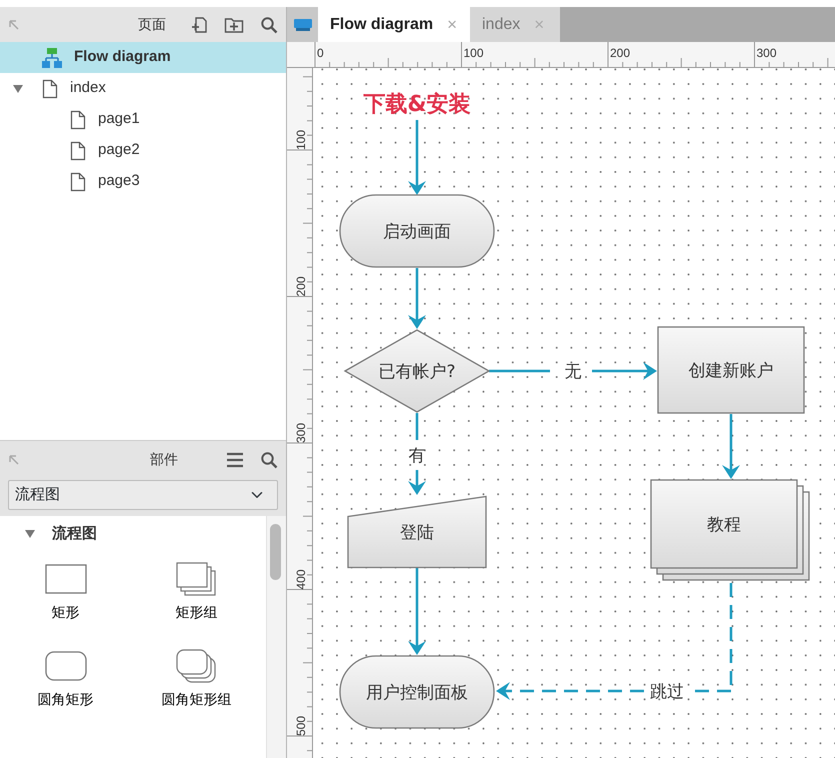  I want to click on widget-item: 矩形, so click(65, 592).